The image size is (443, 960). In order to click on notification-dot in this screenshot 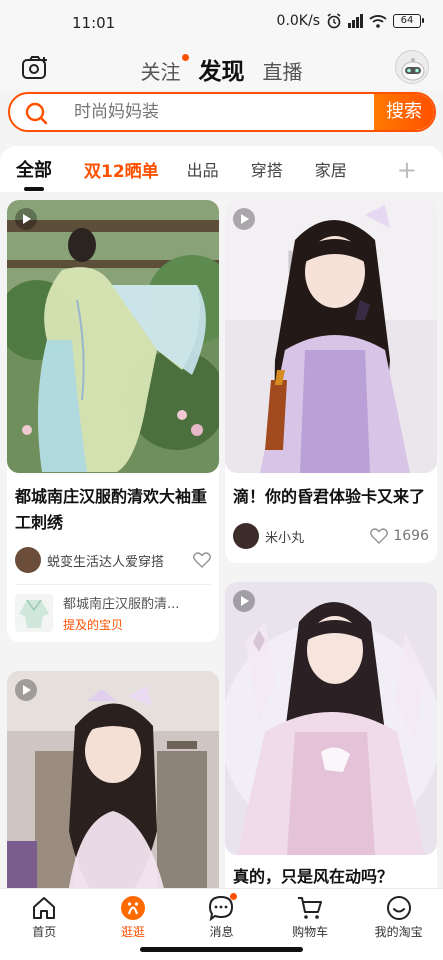, I will do `click(185, 57)`.